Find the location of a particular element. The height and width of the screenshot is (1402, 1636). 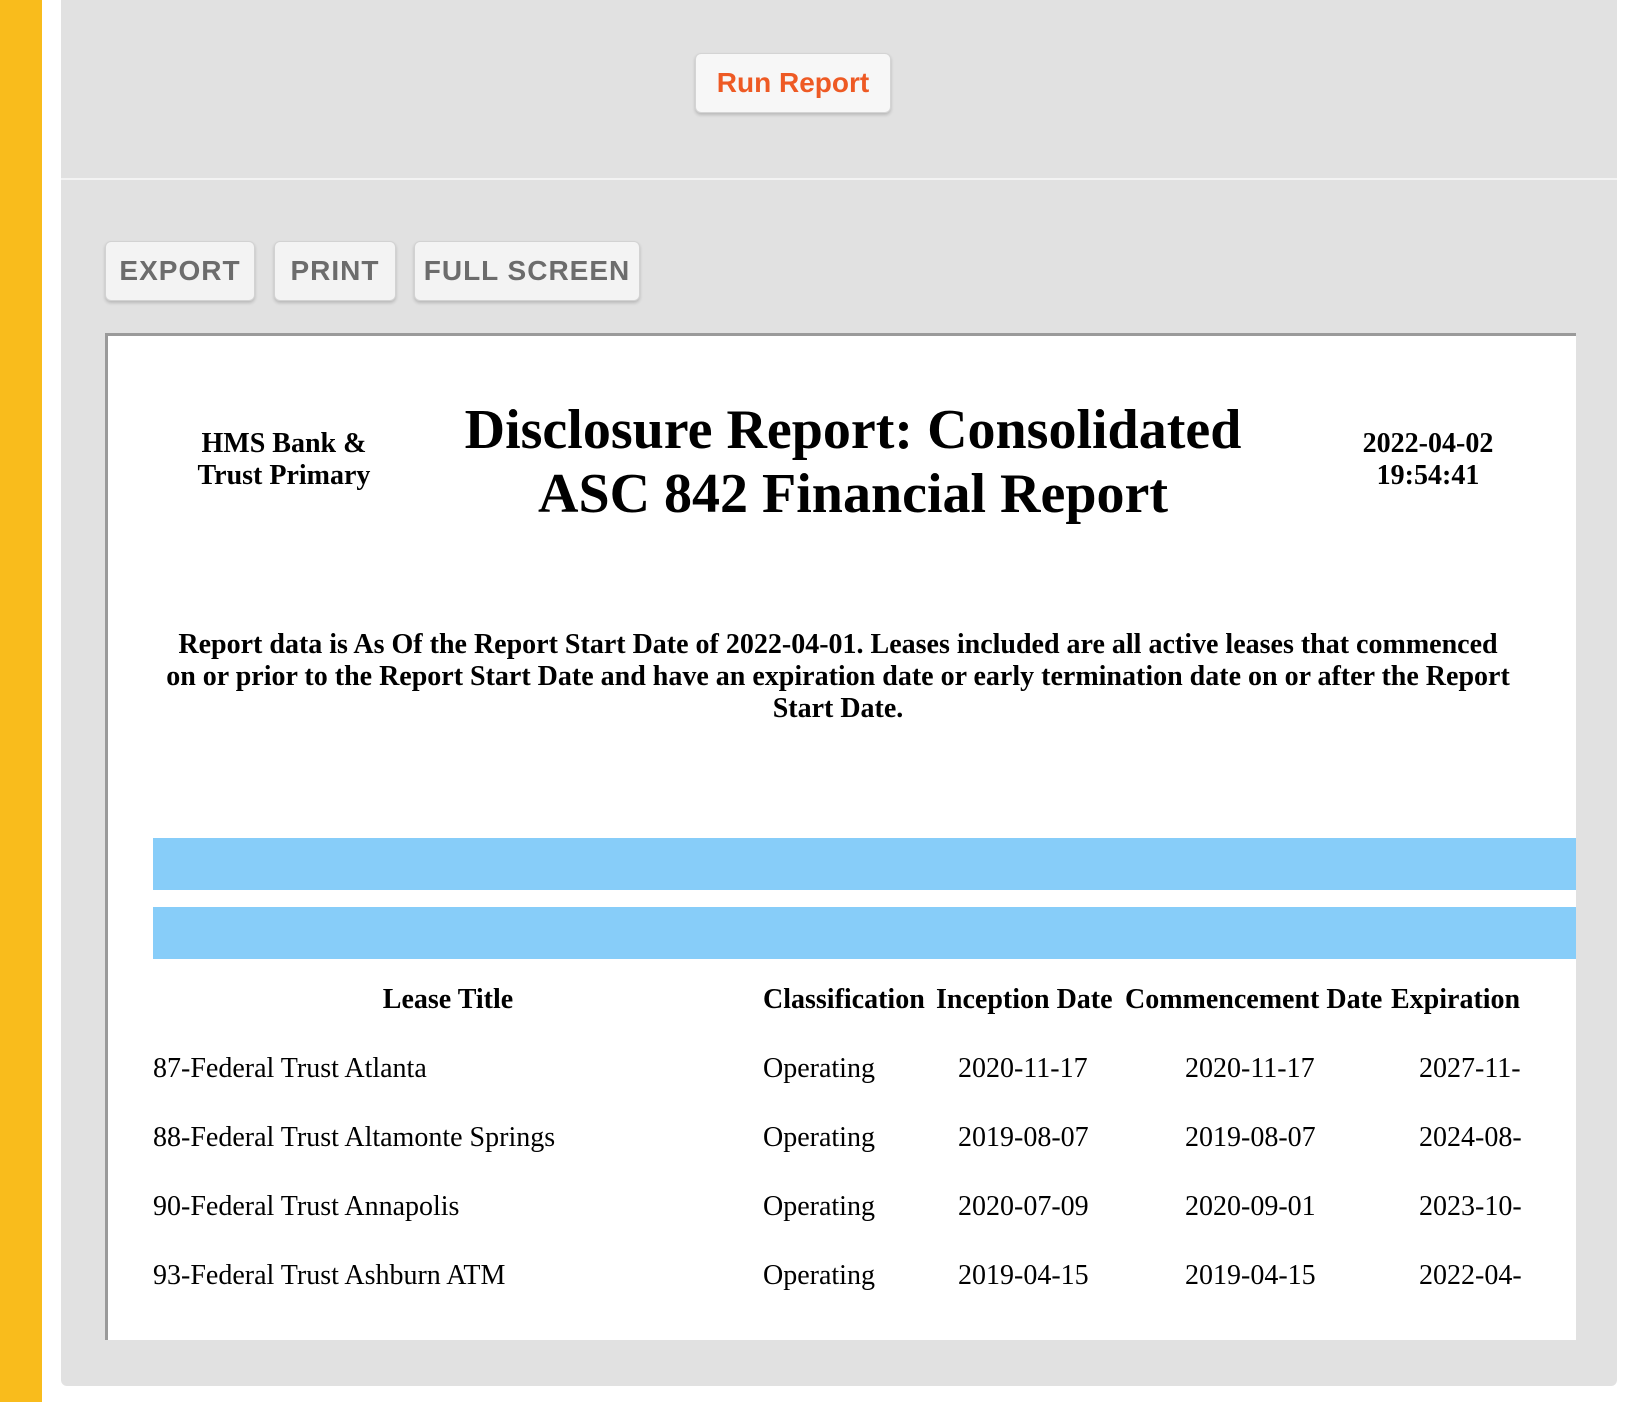

cell-expiration: 2023-10- is located at coordinates (1470, 1206).